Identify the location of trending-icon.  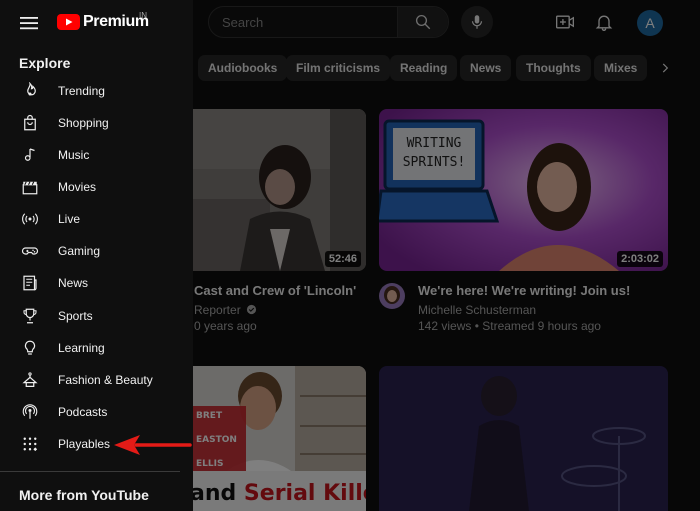
(30, 91).